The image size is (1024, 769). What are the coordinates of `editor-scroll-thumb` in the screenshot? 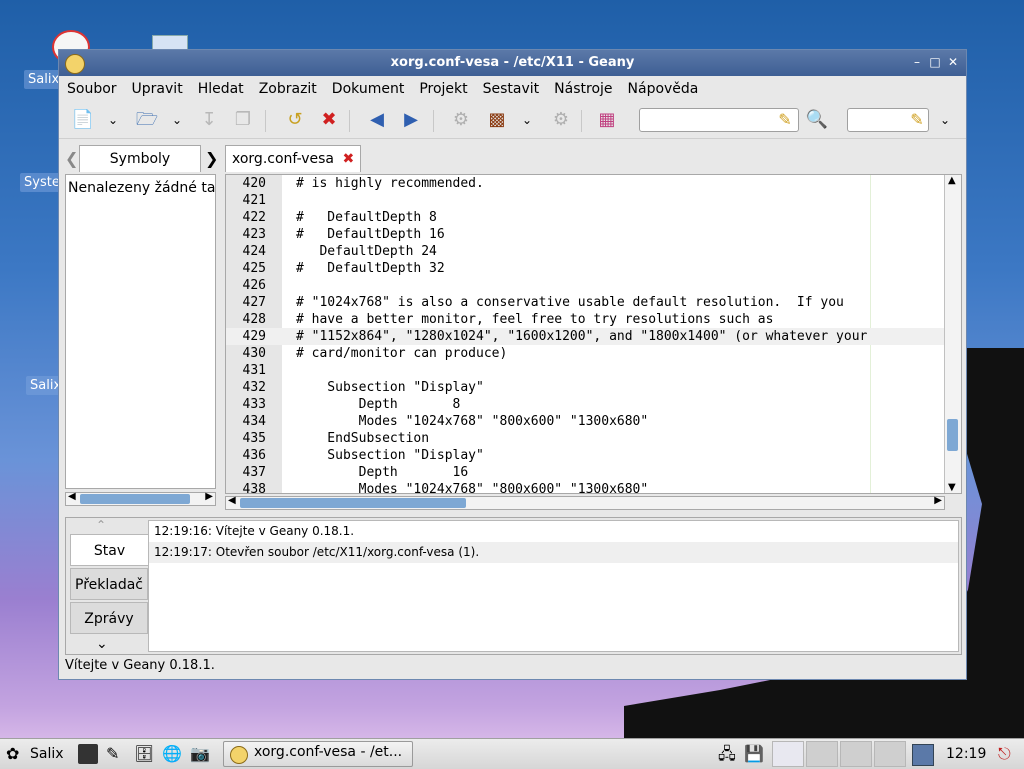 It's located at (952, 435).